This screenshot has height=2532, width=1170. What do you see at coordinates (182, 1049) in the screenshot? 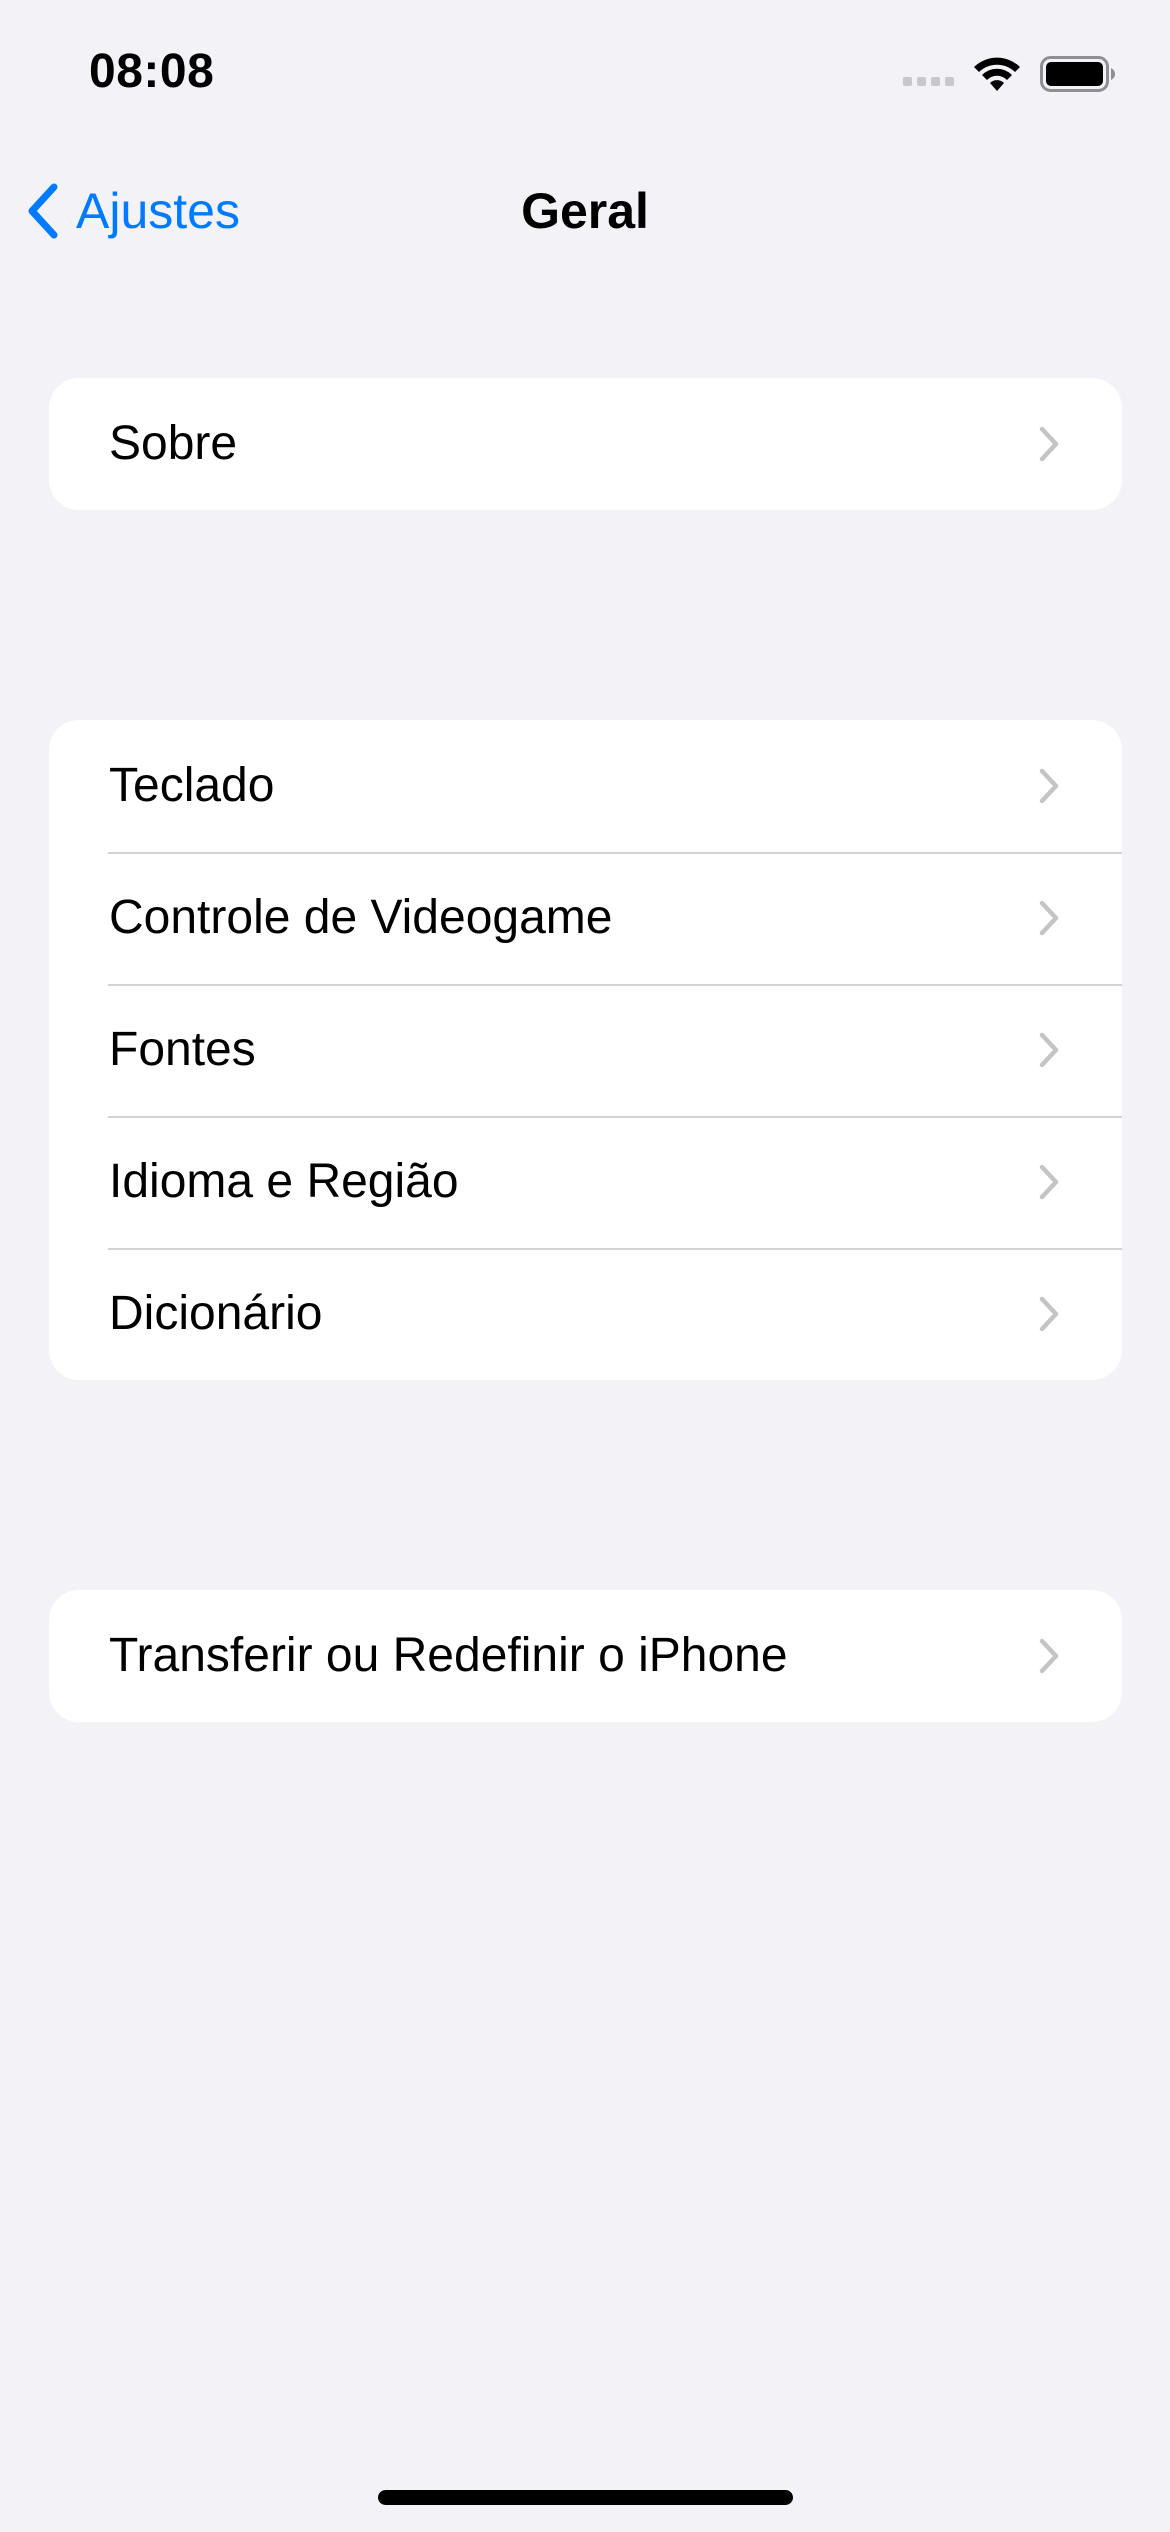
I see `row-label: Fontes` at bounding box center [182, 1049].